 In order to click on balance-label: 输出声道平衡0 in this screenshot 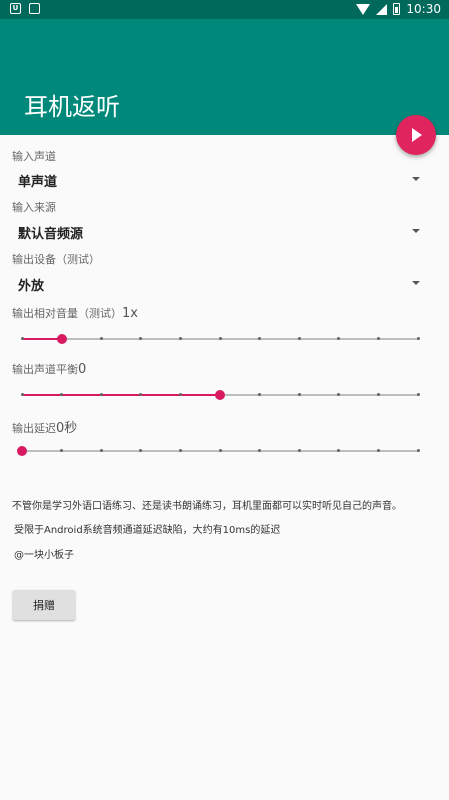, I will do `click(49, 369)`.